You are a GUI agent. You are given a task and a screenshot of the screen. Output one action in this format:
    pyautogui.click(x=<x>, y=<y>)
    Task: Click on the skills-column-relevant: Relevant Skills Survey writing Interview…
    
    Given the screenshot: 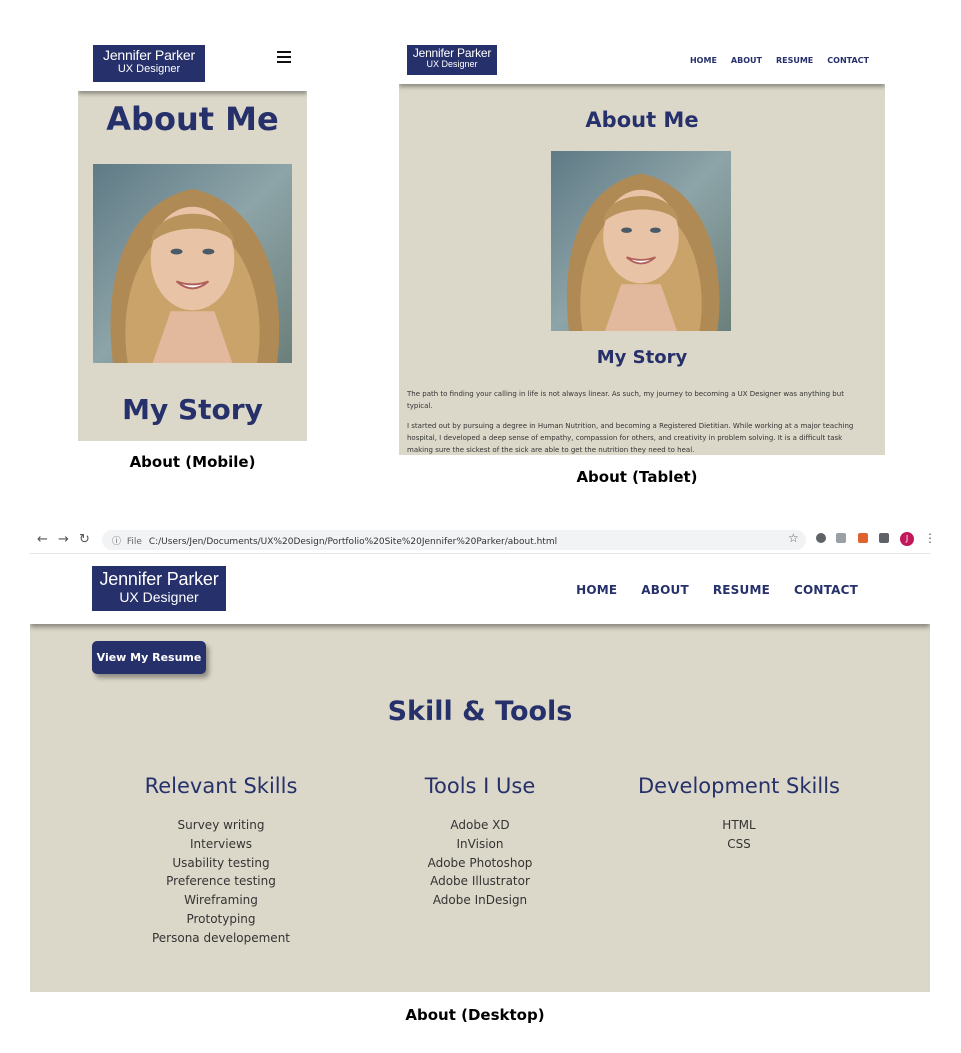 What is the action you would take?
    pyautogui.click(x=221, y=861)
    